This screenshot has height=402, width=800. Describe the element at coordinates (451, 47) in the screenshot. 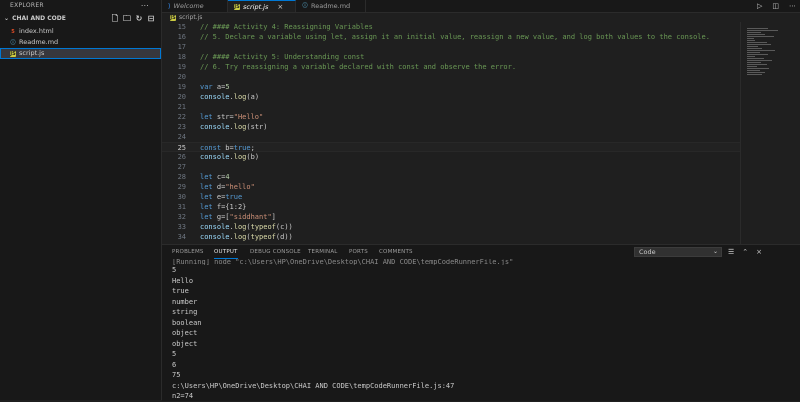

I see `code-line: 17` at that location.